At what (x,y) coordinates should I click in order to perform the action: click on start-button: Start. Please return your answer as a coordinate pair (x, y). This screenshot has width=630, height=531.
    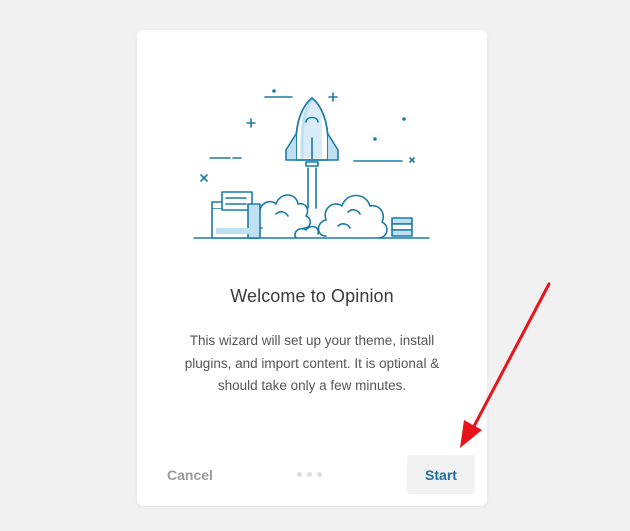
    Looking at the image, I should click on (441, 474).